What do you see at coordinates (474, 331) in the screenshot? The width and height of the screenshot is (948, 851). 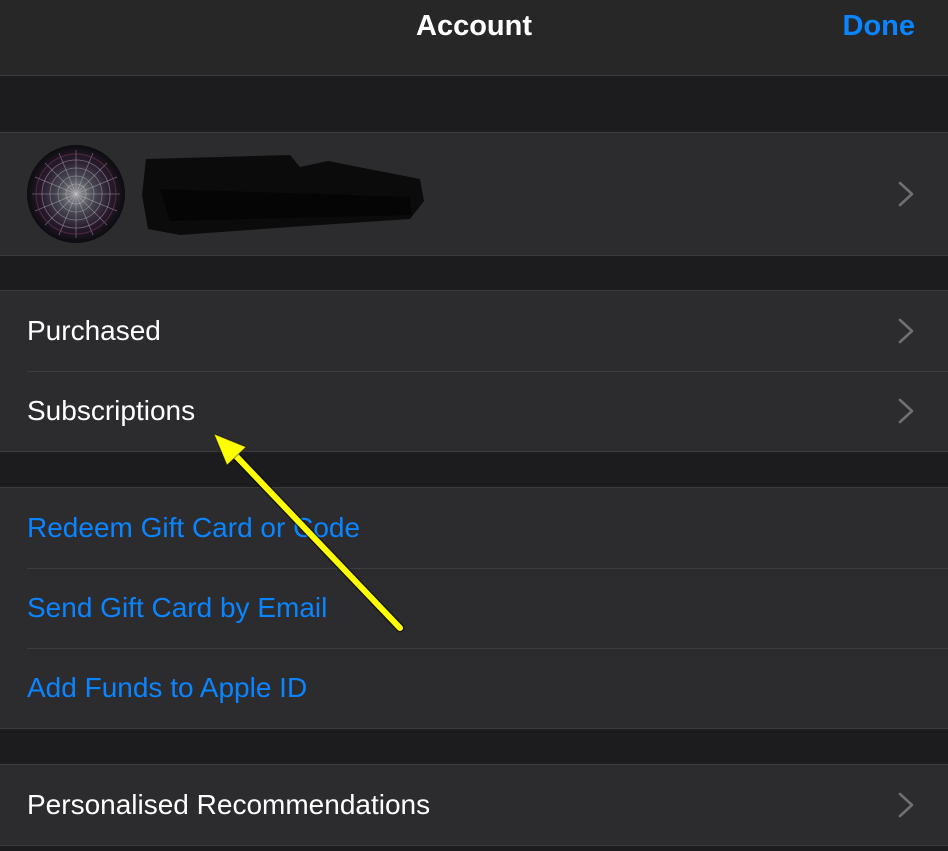 I see `purchased-row: Purchased` at bounding box center [474, 331].